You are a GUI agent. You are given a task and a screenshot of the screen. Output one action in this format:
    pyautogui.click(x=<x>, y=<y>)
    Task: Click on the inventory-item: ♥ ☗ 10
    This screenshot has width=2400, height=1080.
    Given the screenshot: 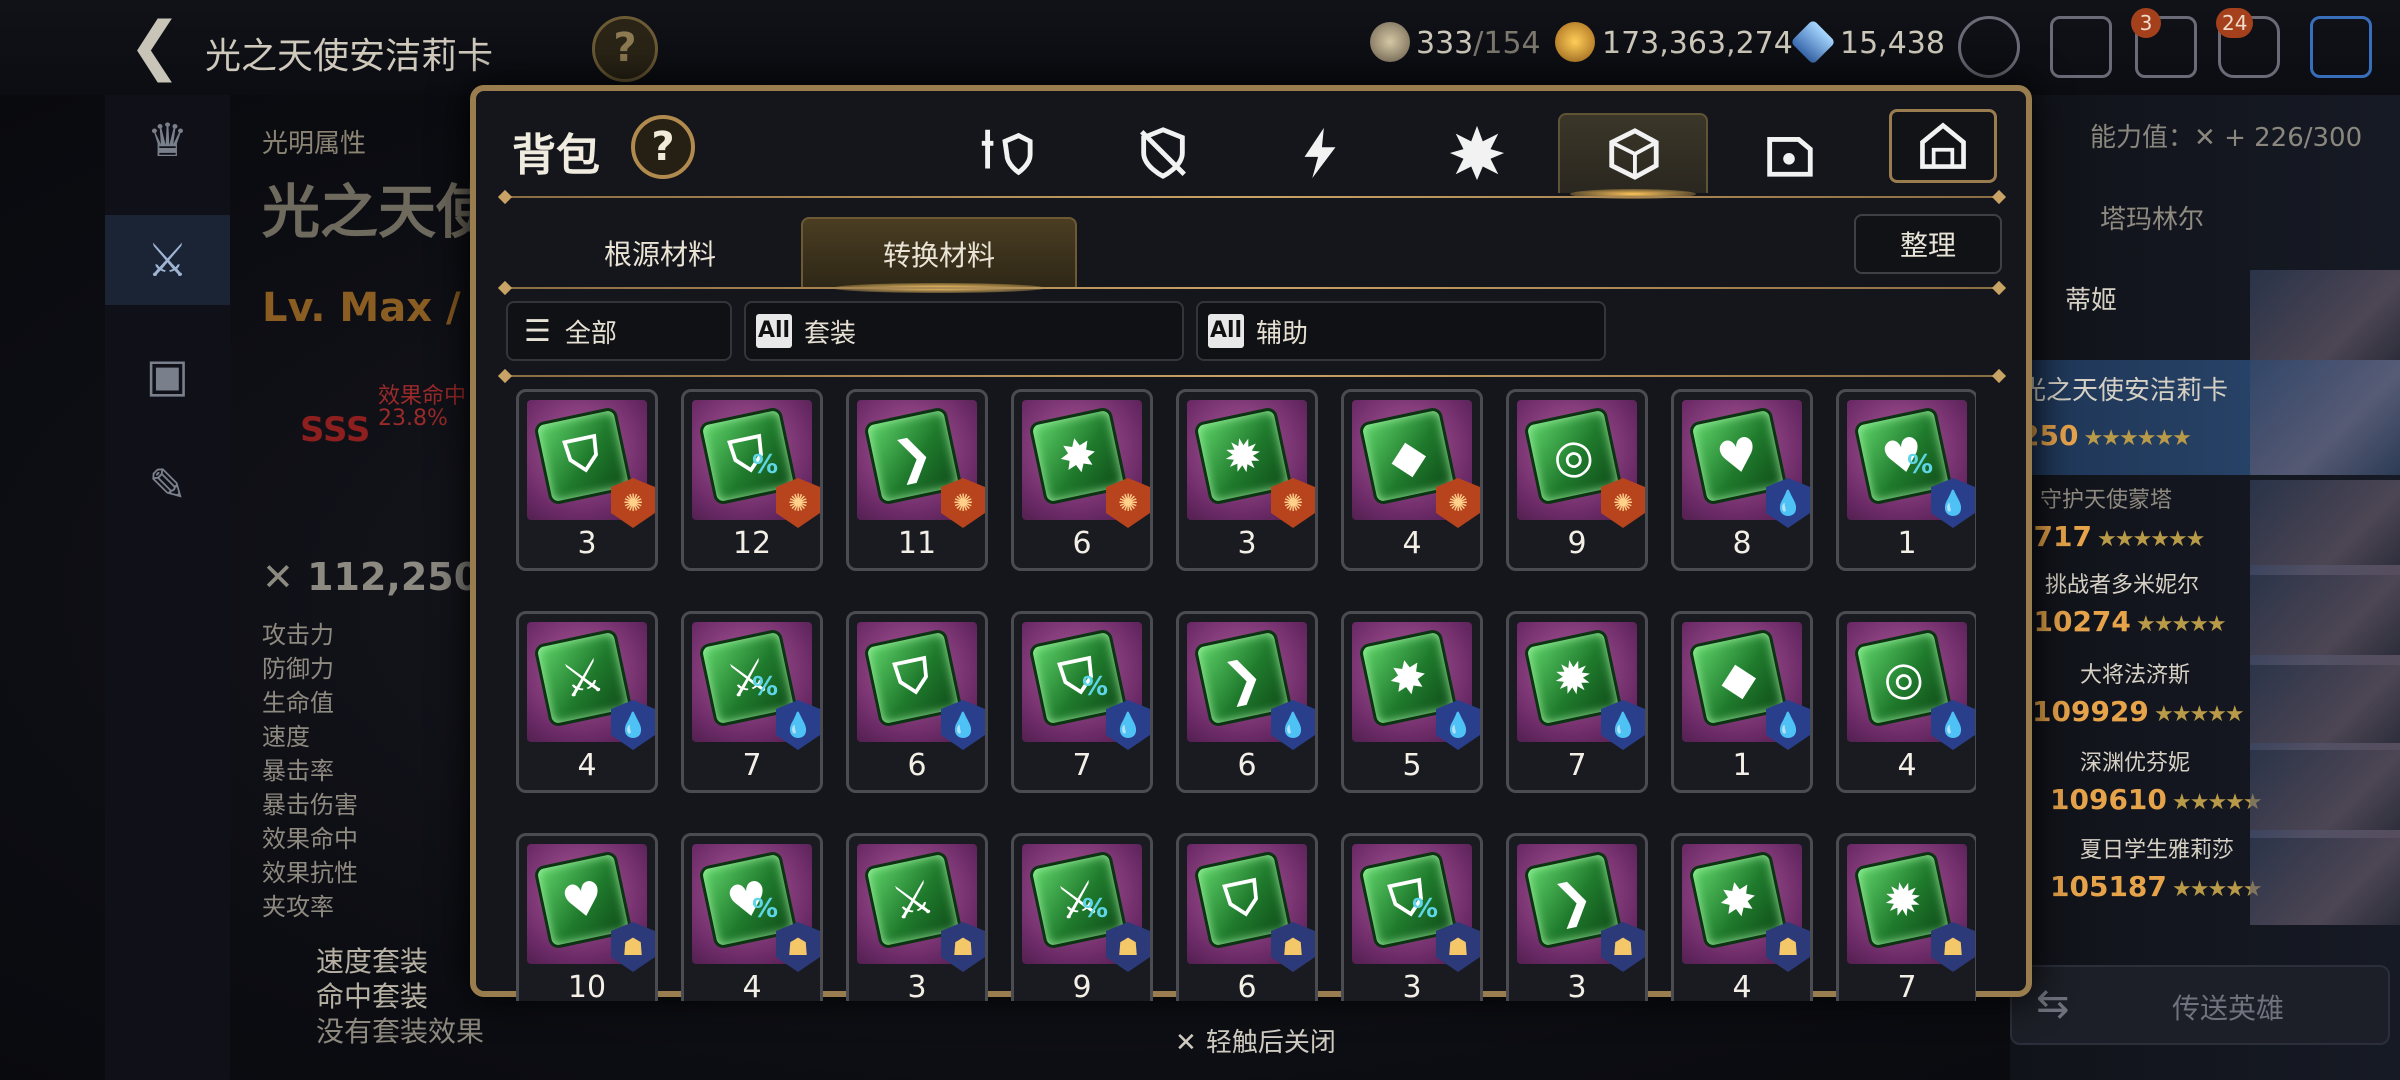 What is the action you would take?
    pyautogui.click(x=587, y=917)
    